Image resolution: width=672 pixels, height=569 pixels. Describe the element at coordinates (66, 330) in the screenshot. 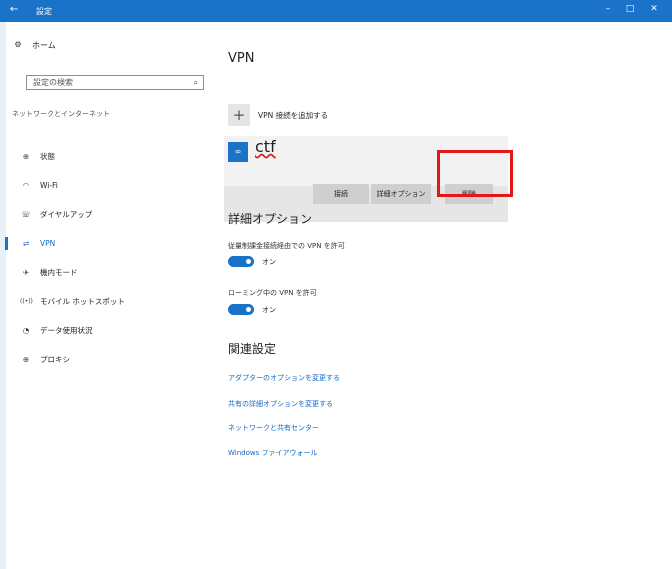

I see `sidebar-item-label: データ使用状況` at that location.